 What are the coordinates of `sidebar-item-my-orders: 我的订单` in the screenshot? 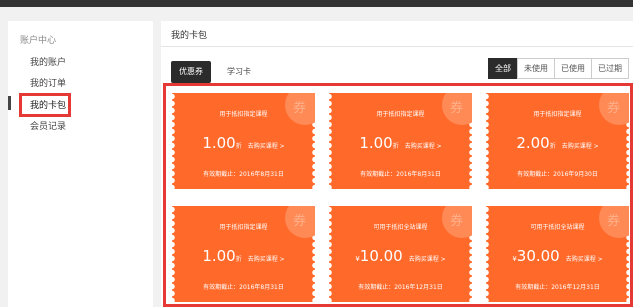 It's located at (48, 82).